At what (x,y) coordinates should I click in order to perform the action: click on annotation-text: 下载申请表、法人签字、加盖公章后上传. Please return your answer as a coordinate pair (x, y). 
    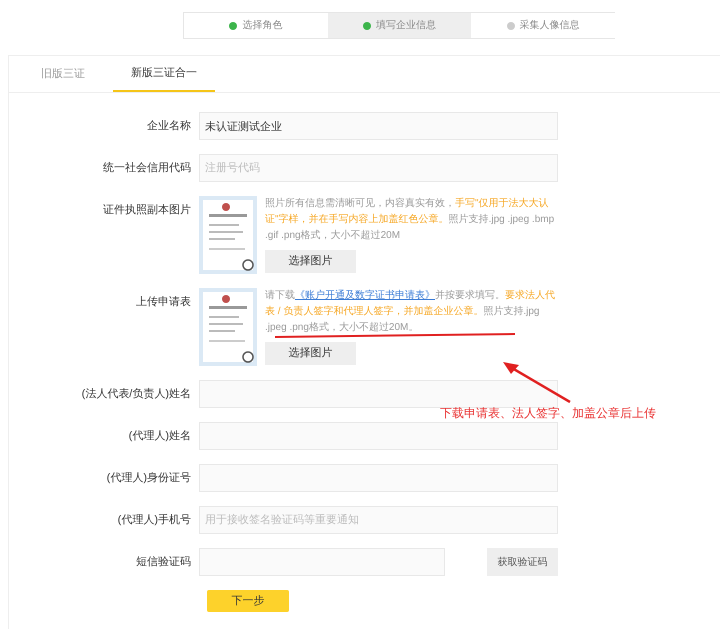
    Looking at the image, I should click on (548, 413).